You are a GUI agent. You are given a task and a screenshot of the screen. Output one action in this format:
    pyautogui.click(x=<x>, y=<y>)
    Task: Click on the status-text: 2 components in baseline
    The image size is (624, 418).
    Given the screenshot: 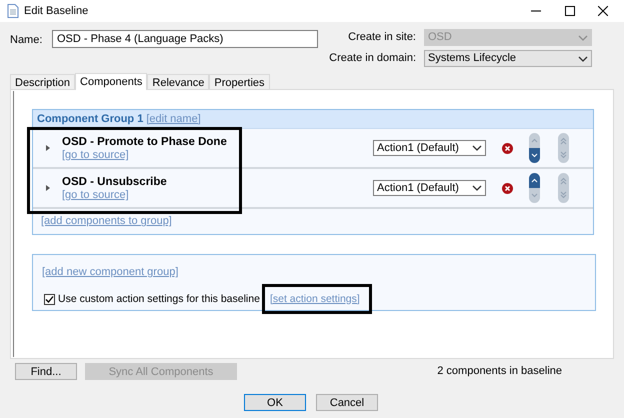 What is the action you would take?
    pyautogui.click(x=499, y=372)
    